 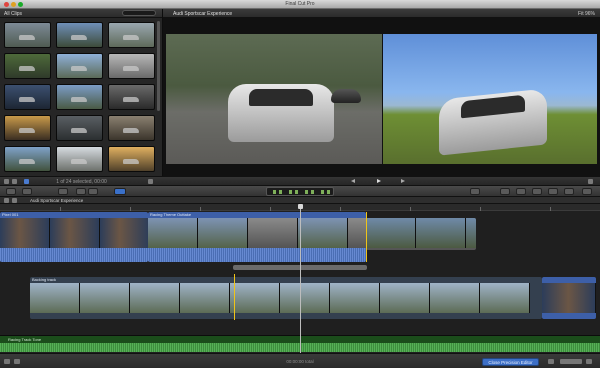 What do you see at coordinates (537, 191) in the screenshot?
I see `titles-button` at bounding box center [537, 191].